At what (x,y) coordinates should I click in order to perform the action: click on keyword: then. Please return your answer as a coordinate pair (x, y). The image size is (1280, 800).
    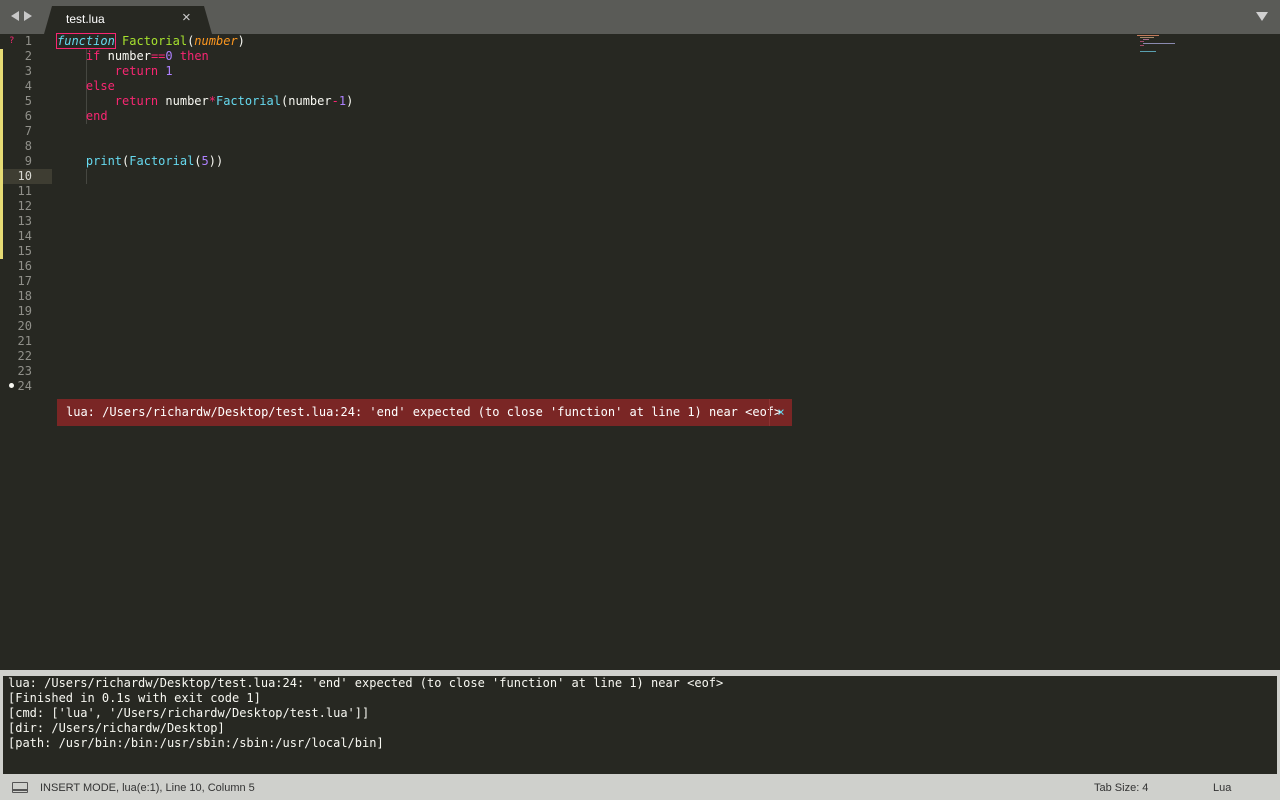
    Looking at the image, I should click on (194, 56).